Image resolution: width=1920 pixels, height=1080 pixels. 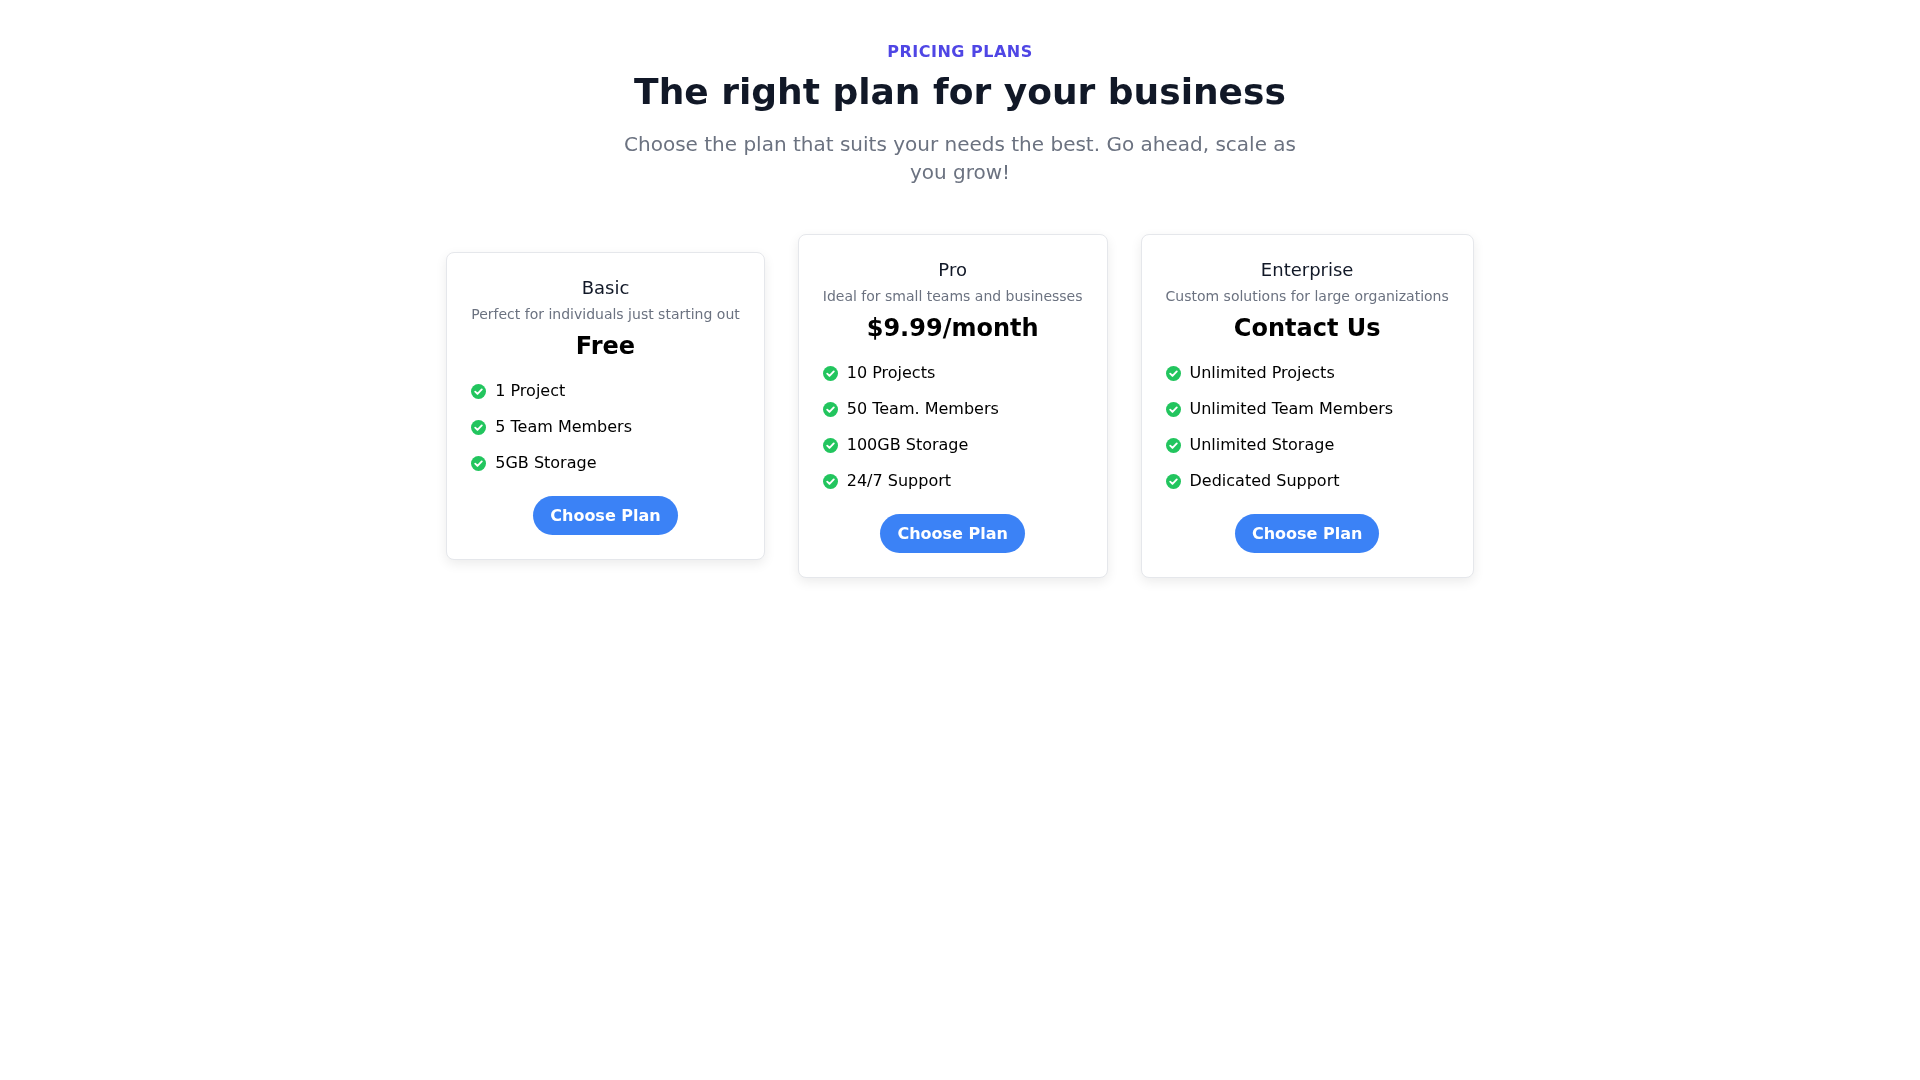 I want to click on page-title: The right plan for your business, so click(x=960, y=91).